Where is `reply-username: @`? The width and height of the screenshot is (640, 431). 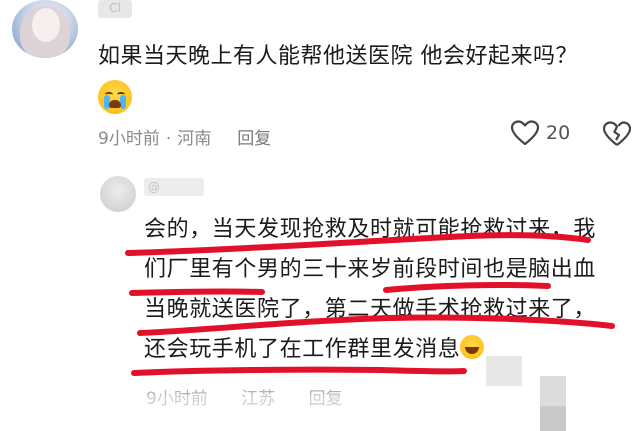
reply-username: @ is located at coordinates (174, 187).